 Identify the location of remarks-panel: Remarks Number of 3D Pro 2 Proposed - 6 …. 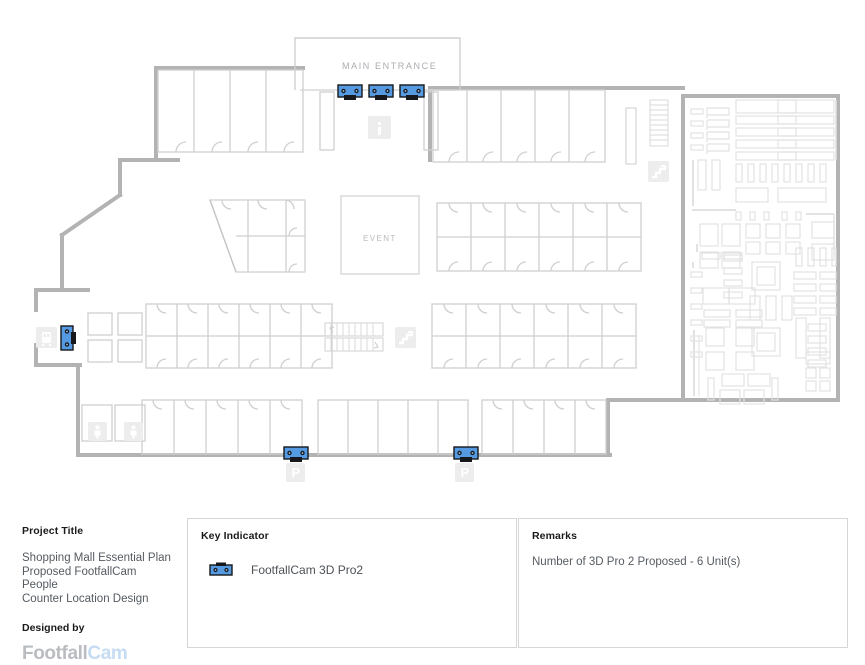
(683, 583).